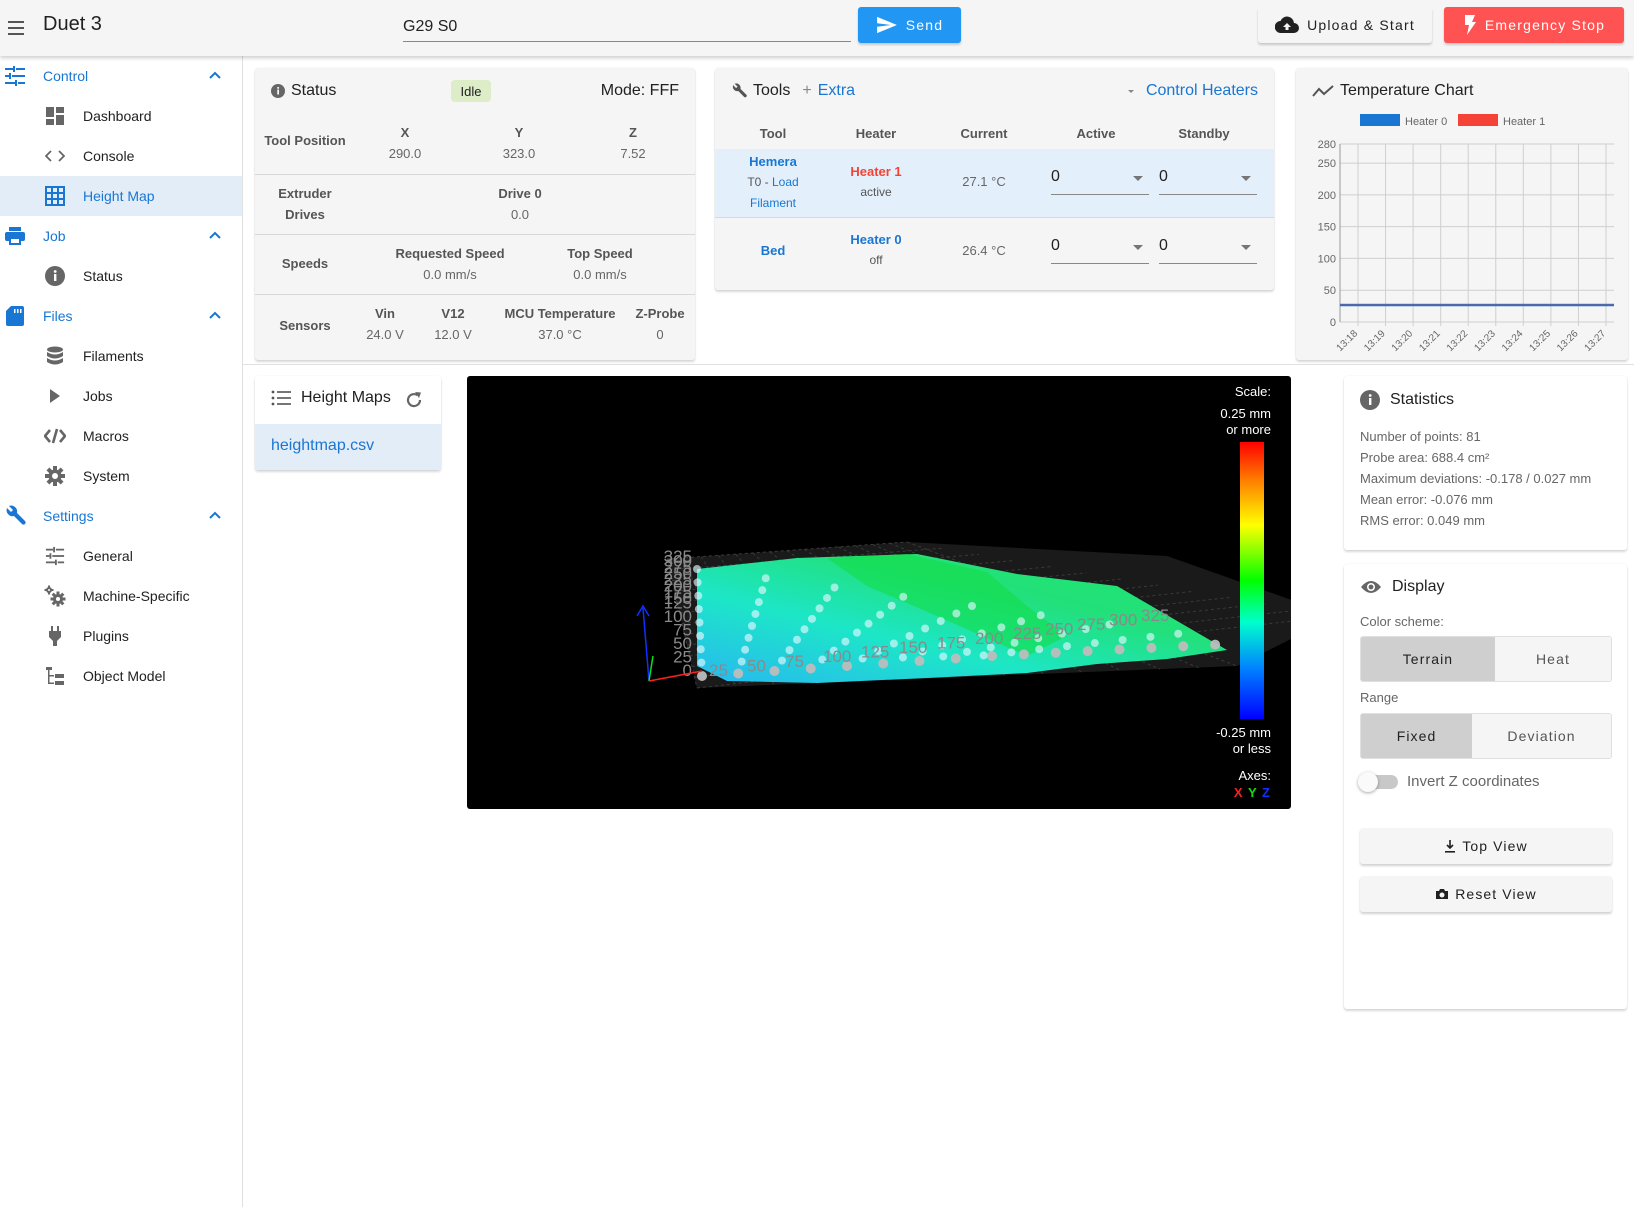  What do you see at coordinates (1327, 228) in the screenshot?
I see `y-tick-label: 150` at bounding box center [1327, 228].